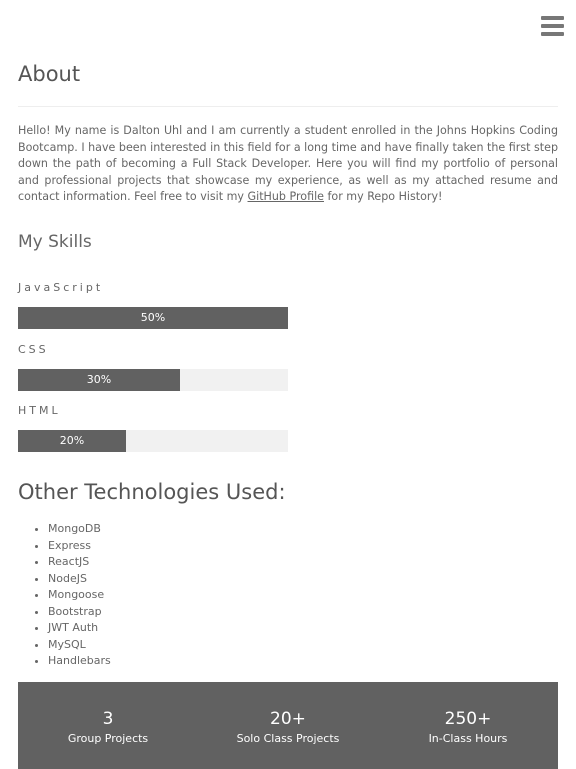 The width and height of the screenshot is (576, 769). What do you see at coordinates (39, 410) in the screenshot?
I see `skill-label-html: HTML` at bounding box center [39, 410].